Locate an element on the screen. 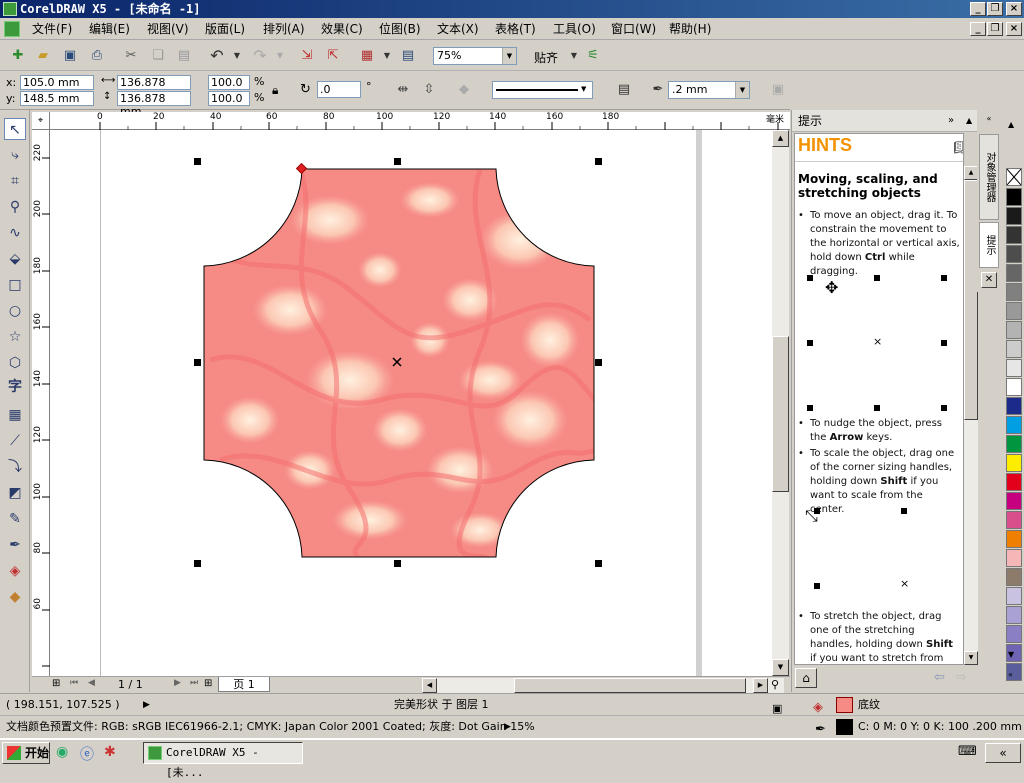  vertical-ruler: 220 200 180 160 140 120 100 80 60 is located at coordinates (41, 403).